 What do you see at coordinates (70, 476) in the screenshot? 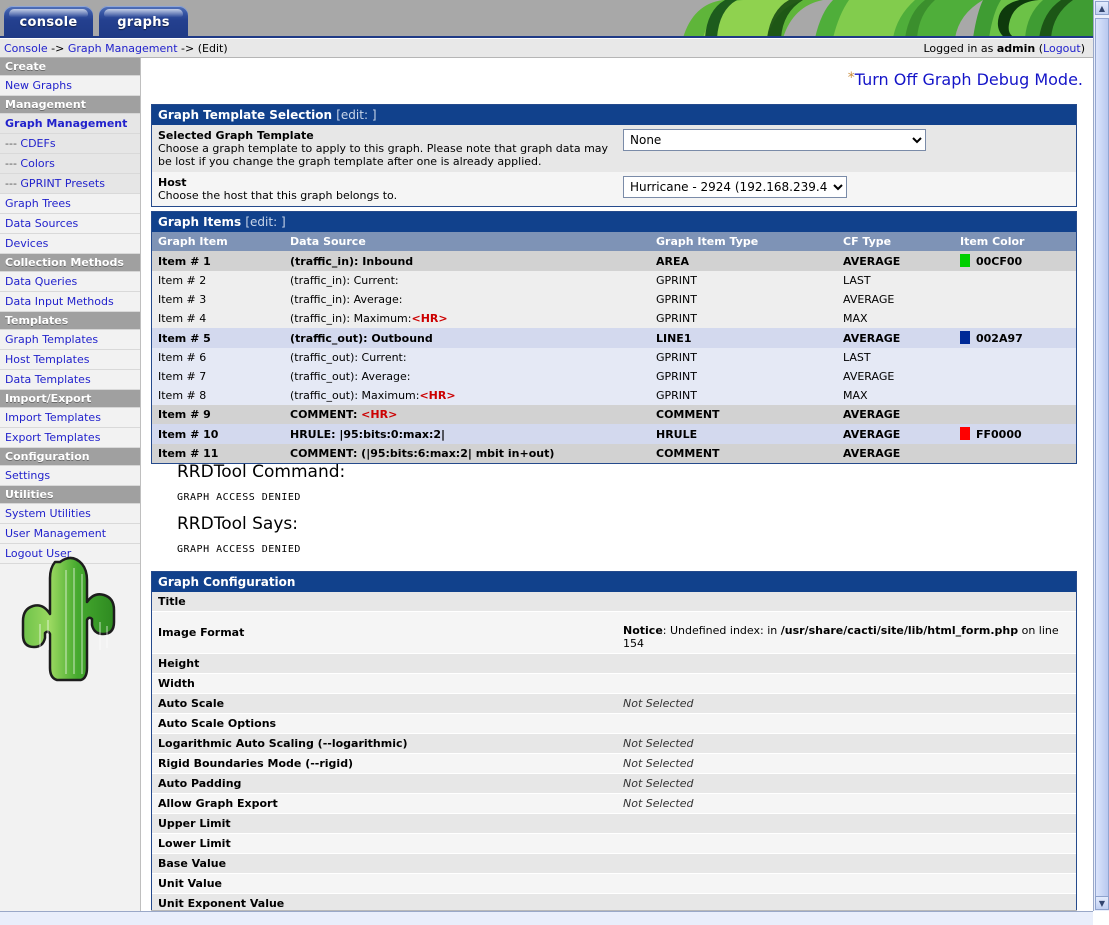
I see `sidebar-item-settings: Settings` at bounding box center [70, 476].